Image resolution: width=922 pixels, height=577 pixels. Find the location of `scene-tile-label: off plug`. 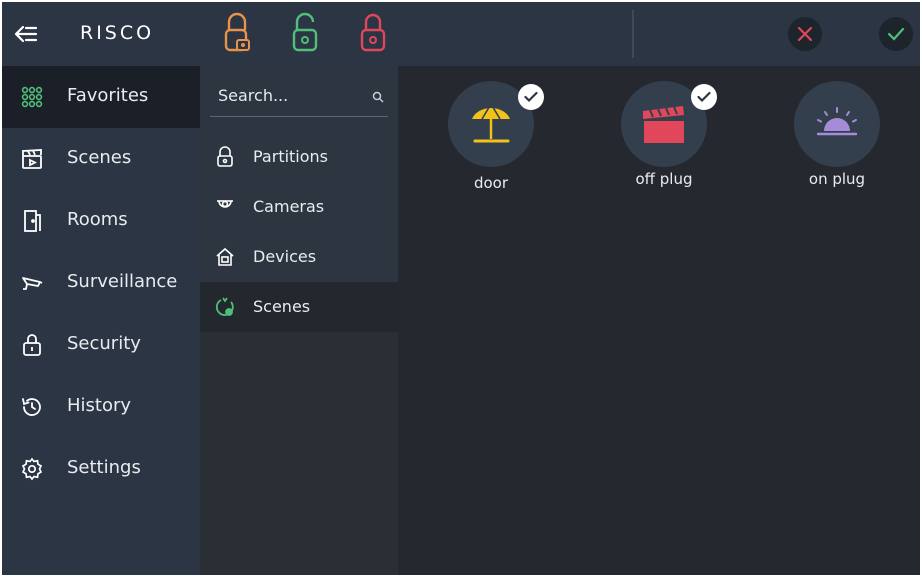

scene-tile-label: off plug is located at coordinates (664, 179).